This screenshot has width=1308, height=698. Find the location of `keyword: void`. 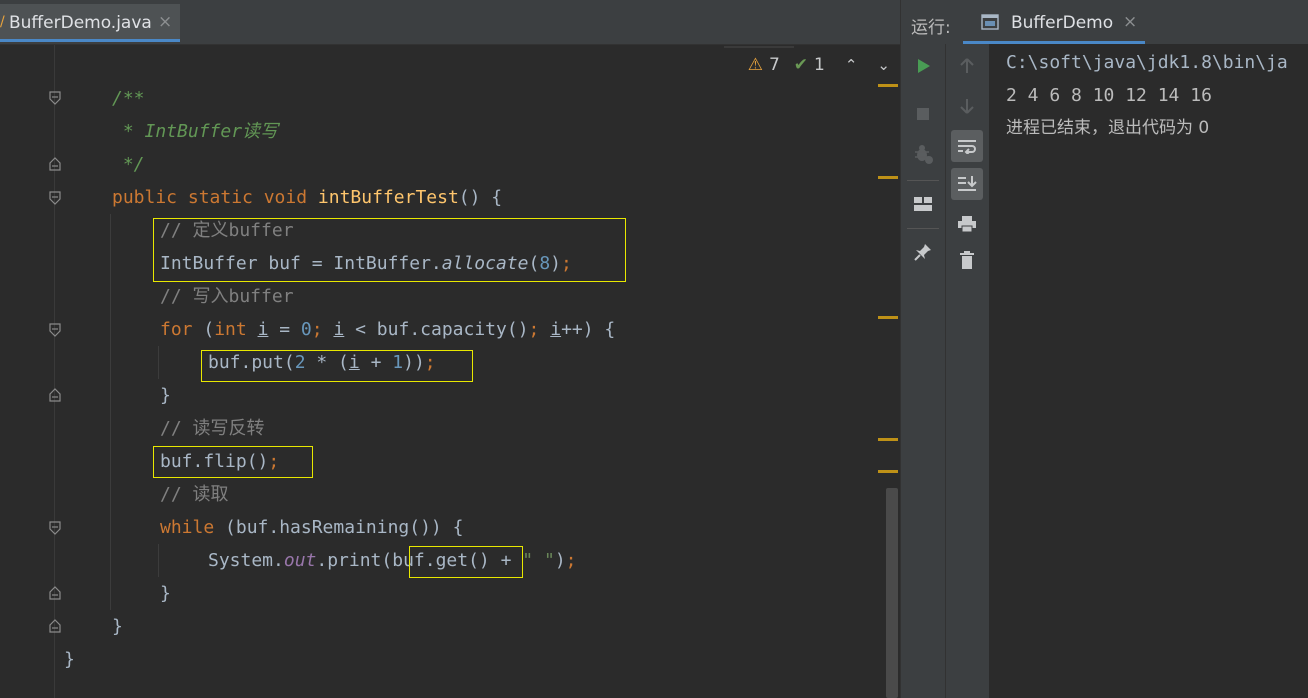

keyword: void is located at coordinates (290, 197).